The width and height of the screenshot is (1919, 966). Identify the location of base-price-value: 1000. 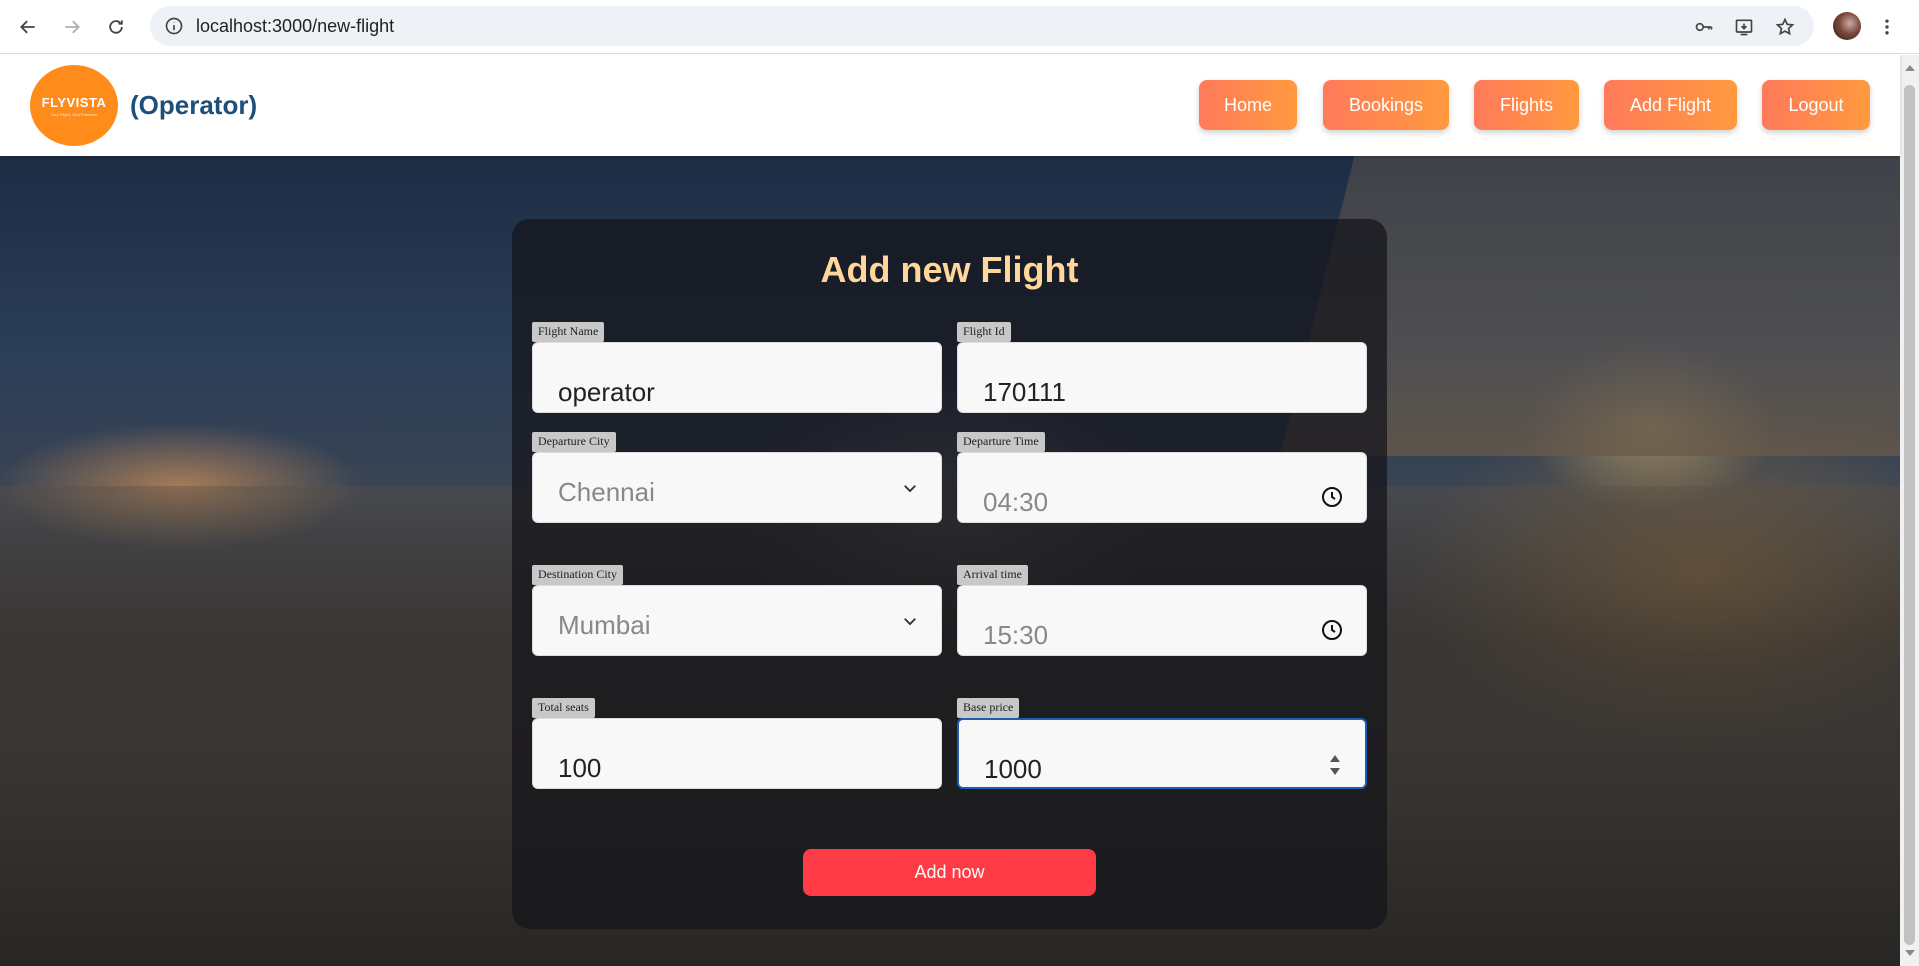
(1013, 769).